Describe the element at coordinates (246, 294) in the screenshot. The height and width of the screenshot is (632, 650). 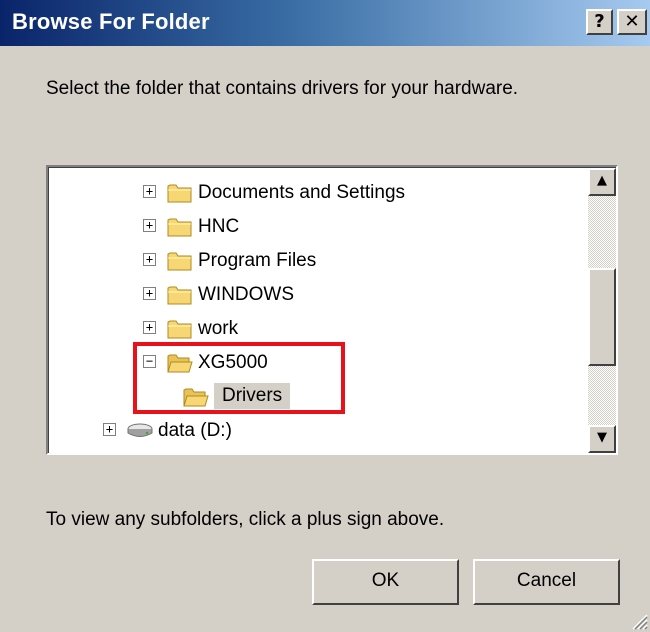
I see `tree-item-label: WINDOWS` at that location.